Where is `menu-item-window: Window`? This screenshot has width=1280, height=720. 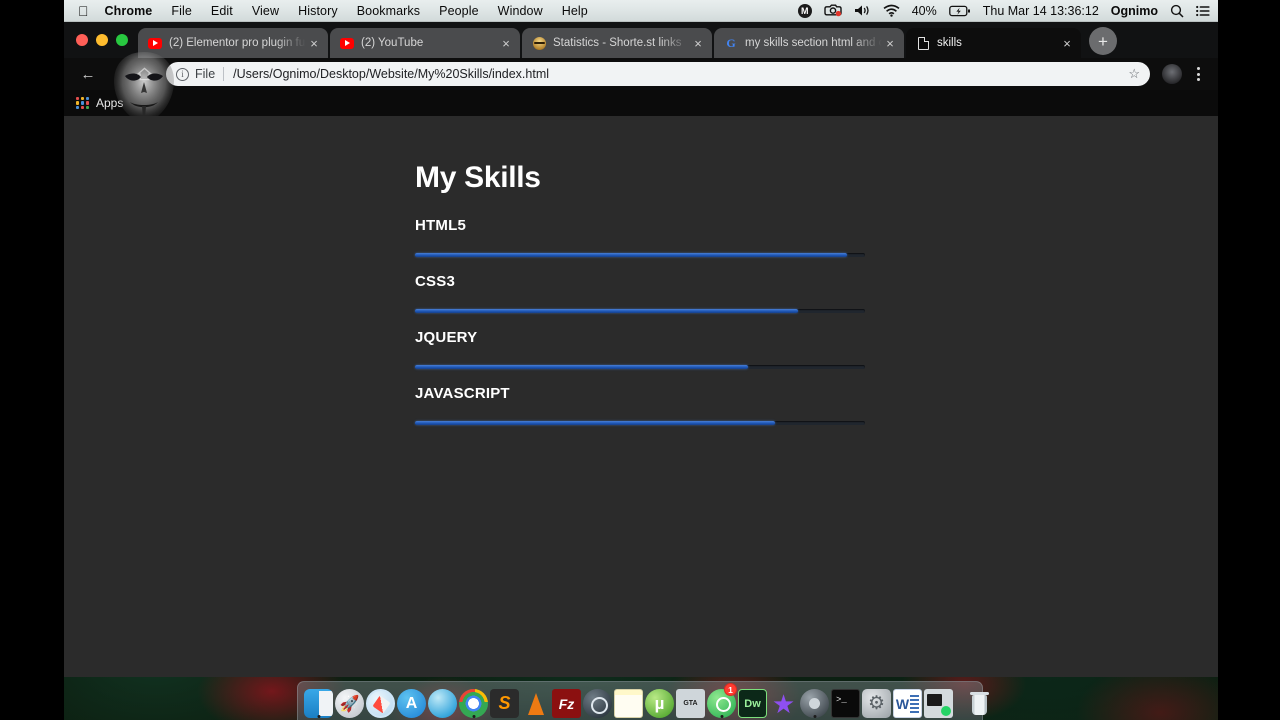
menu-item-window: Window is located at coordinates (520, 11).